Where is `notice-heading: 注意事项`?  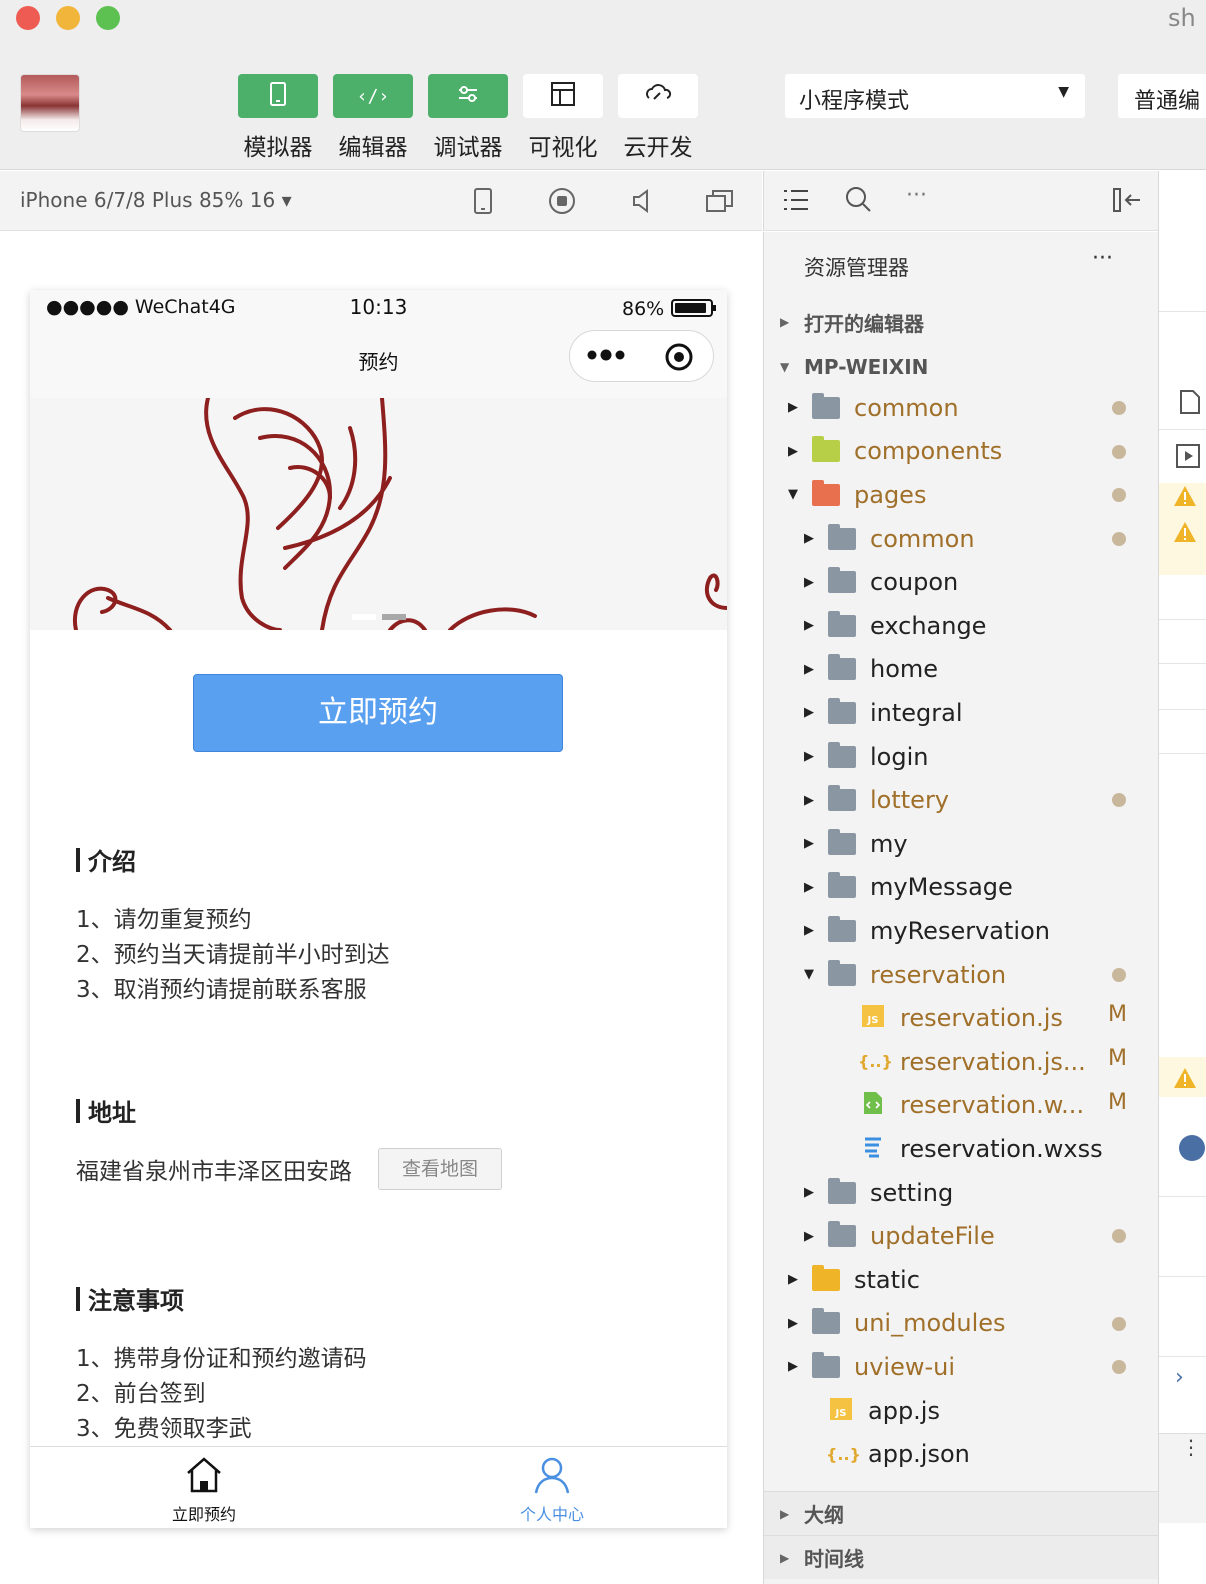 notice-heading: 注意事项 is located at coordinates (130, 1298).